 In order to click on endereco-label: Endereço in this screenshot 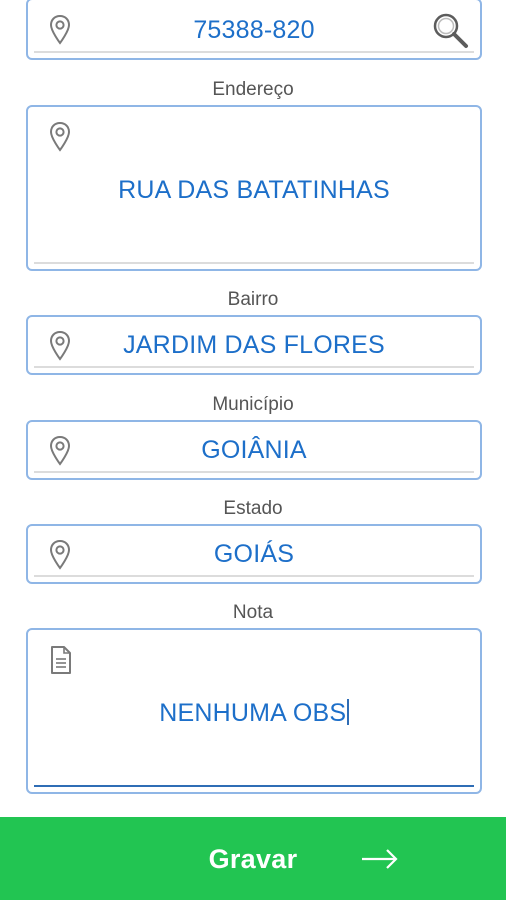, I will do `click(253, 89)`.